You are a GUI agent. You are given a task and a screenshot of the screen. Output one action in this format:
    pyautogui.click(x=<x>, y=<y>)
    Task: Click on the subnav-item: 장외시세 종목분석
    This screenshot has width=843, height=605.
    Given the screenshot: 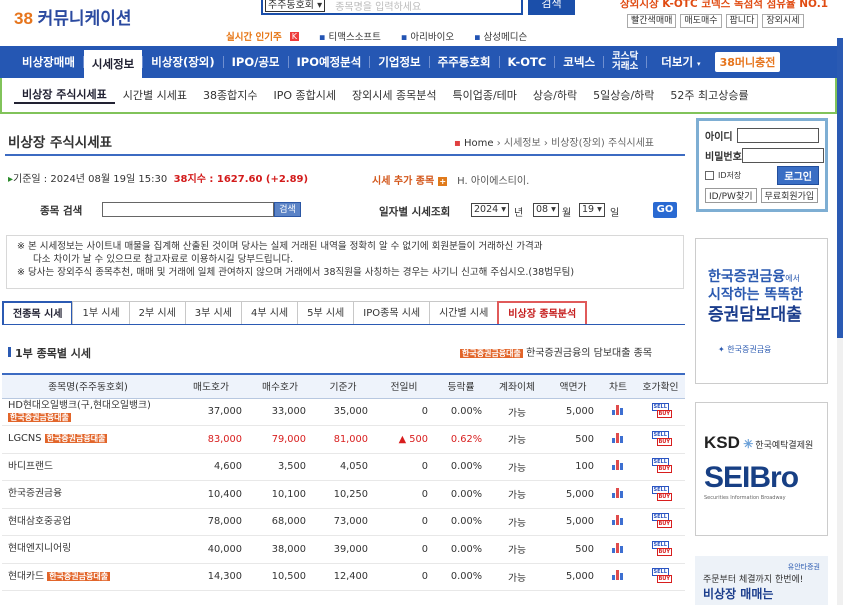 What is the action you would take?
    pyautogui.click(x=394, y=95)
    